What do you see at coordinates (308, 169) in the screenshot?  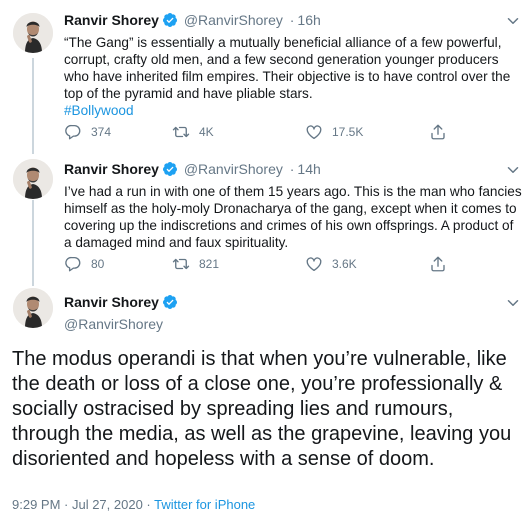 I see `tweet-time: 14h` at bounding box center [308, 169].